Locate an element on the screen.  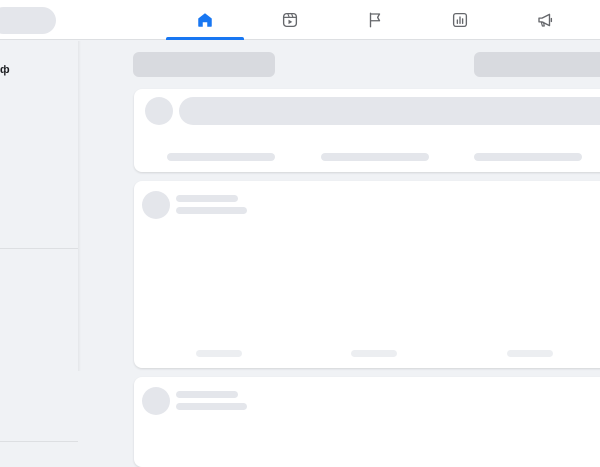
home-icon is located at coordinates (205, 20).